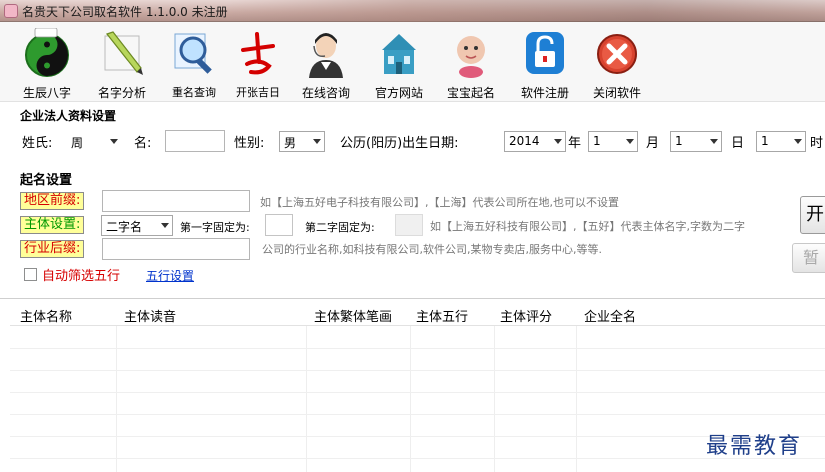  What do you see at coordinates (47, 52) in the screenshot?
I see `bagua-icon` at bounding box center [47, 52].